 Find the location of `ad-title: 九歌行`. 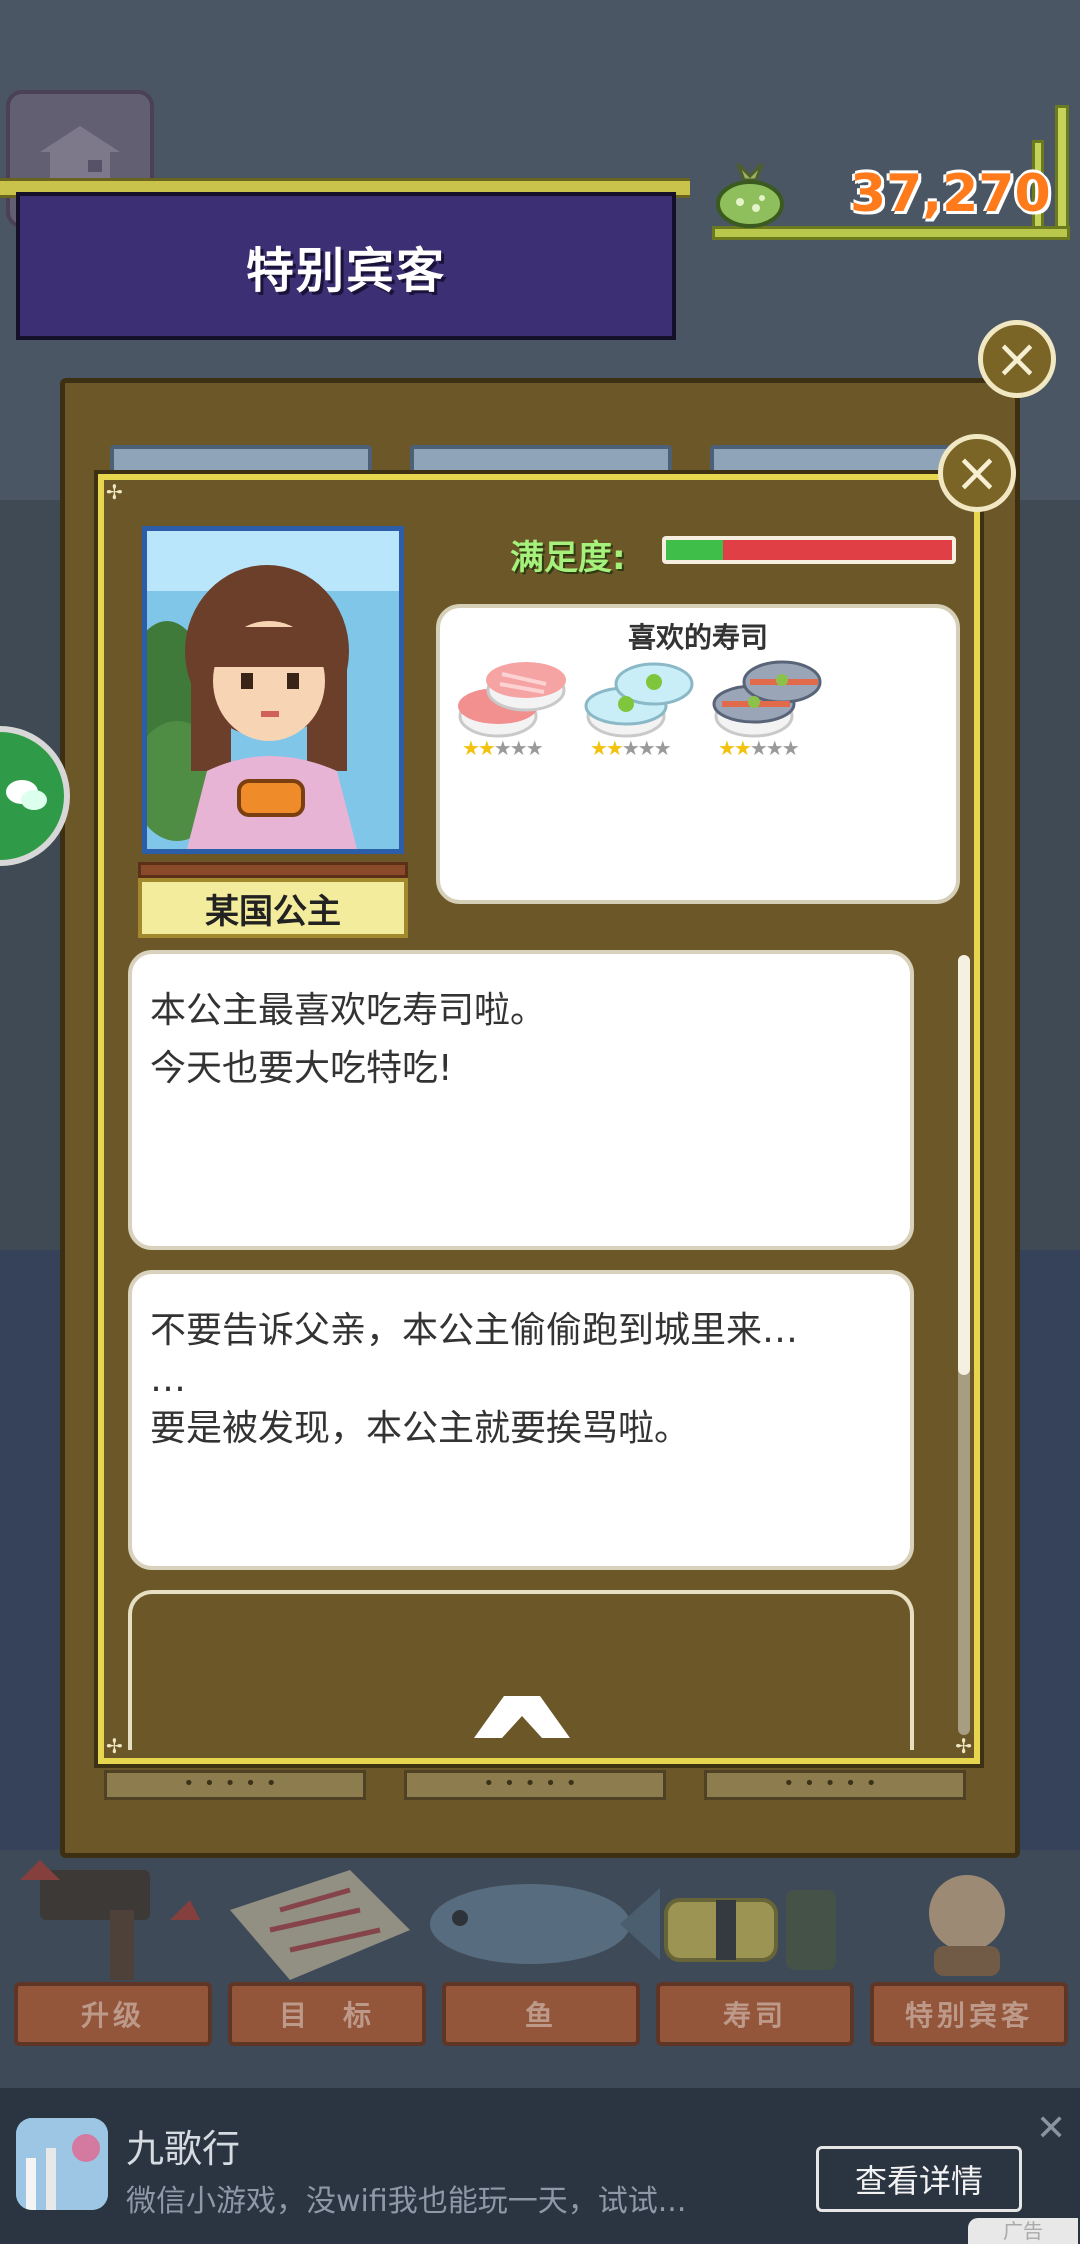

ad-title: 九歌行 is located at coordinates (183, 2145).